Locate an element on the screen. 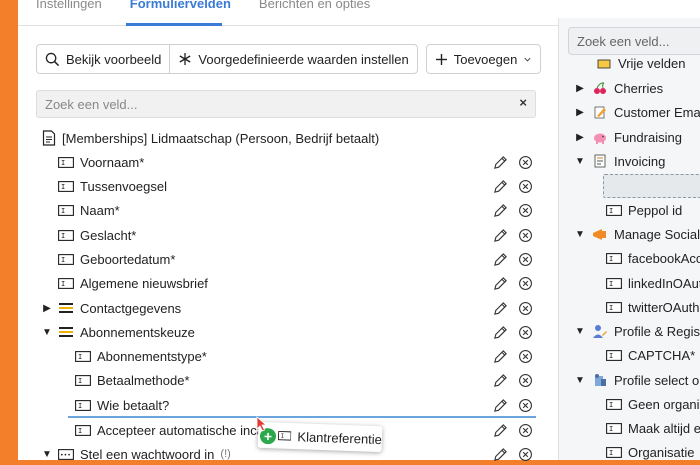  field-row-geboortedatum: I Geboortedatum* is located at coordinates (116, 259).